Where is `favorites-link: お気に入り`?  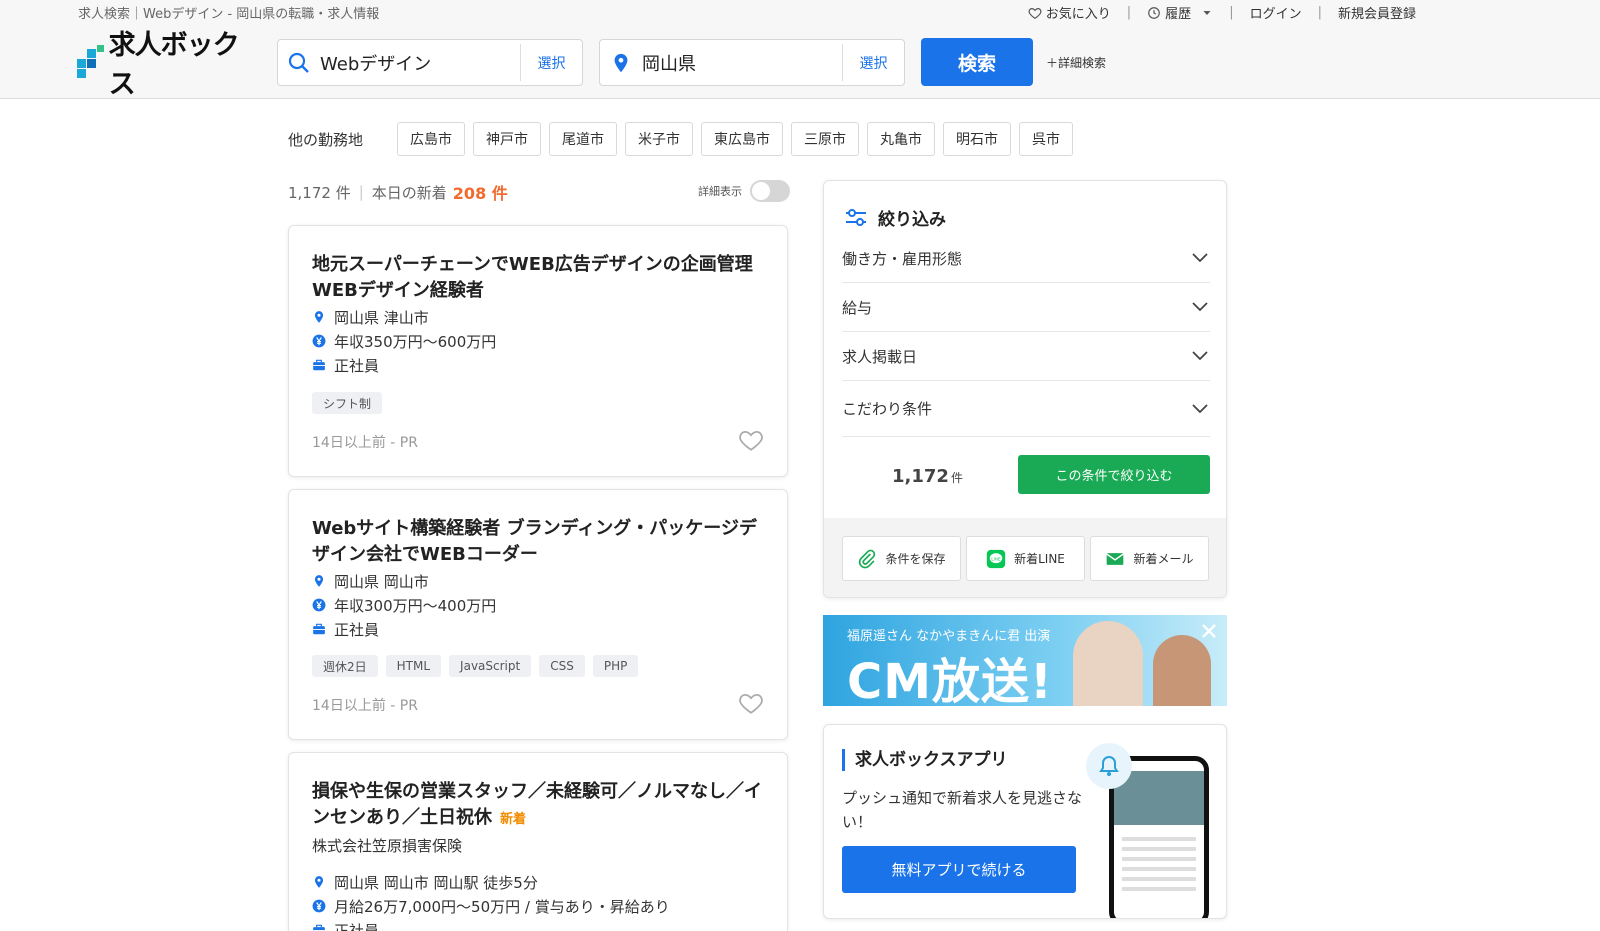
favorites-link: お気に入り is located at coordinates (1069, 12).